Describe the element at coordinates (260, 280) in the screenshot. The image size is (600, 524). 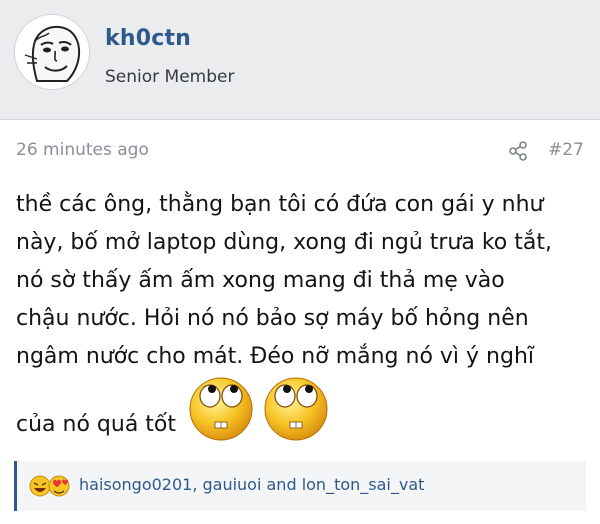
I see `post-body-line: nó sờ thấy ấm ấm xong mang đi thả mẹ vào` at that location.